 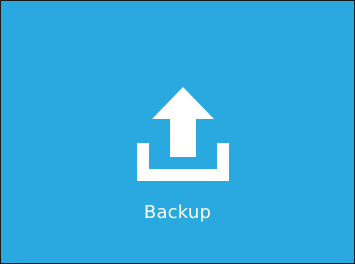 I want to click on upload-tray-icon, so click(x=183, y=134).